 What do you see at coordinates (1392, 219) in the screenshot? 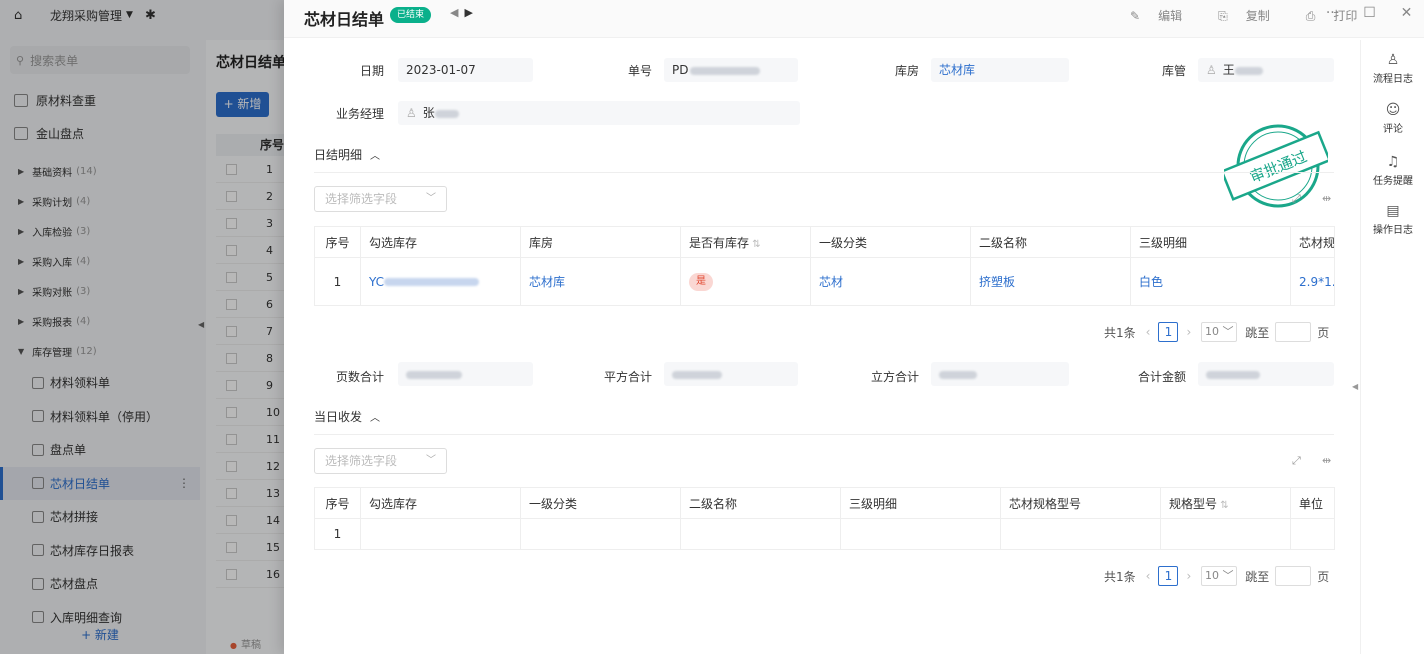
I see `operation-log-button: ▤ 操作日志` at bounding box center [1392, 219].